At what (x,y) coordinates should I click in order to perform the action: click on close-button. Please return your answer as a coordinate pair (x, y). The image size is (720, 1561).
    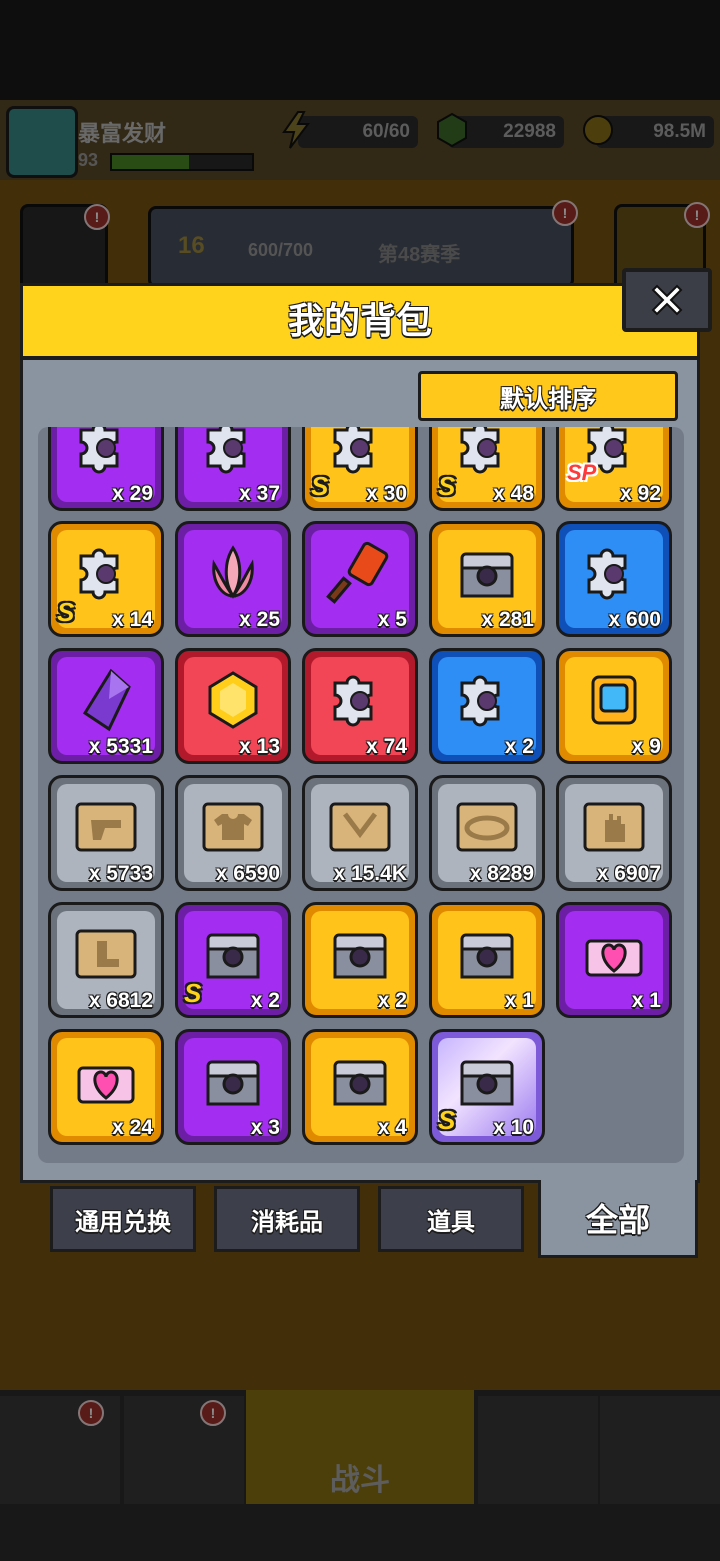
    Looking at the image, I should click on (667, 300).